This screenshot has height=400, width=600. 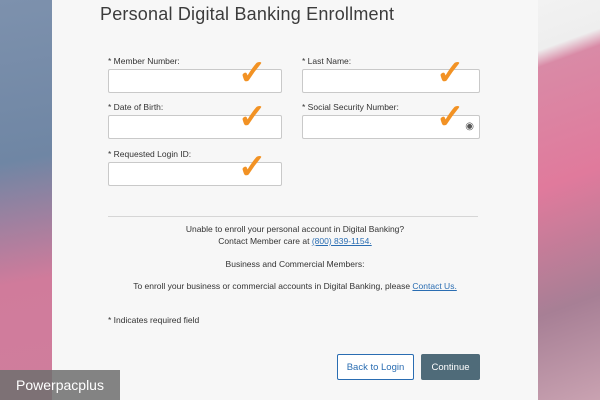 I want to click on background-right, so click(x=569, y=200).